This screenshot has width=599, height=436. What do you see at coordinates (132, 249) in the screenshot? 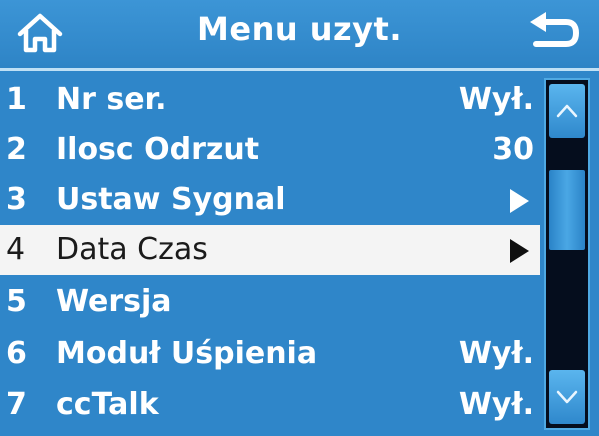
I see `menu-item-label: Data Czas` at bounding box center [132, 249].